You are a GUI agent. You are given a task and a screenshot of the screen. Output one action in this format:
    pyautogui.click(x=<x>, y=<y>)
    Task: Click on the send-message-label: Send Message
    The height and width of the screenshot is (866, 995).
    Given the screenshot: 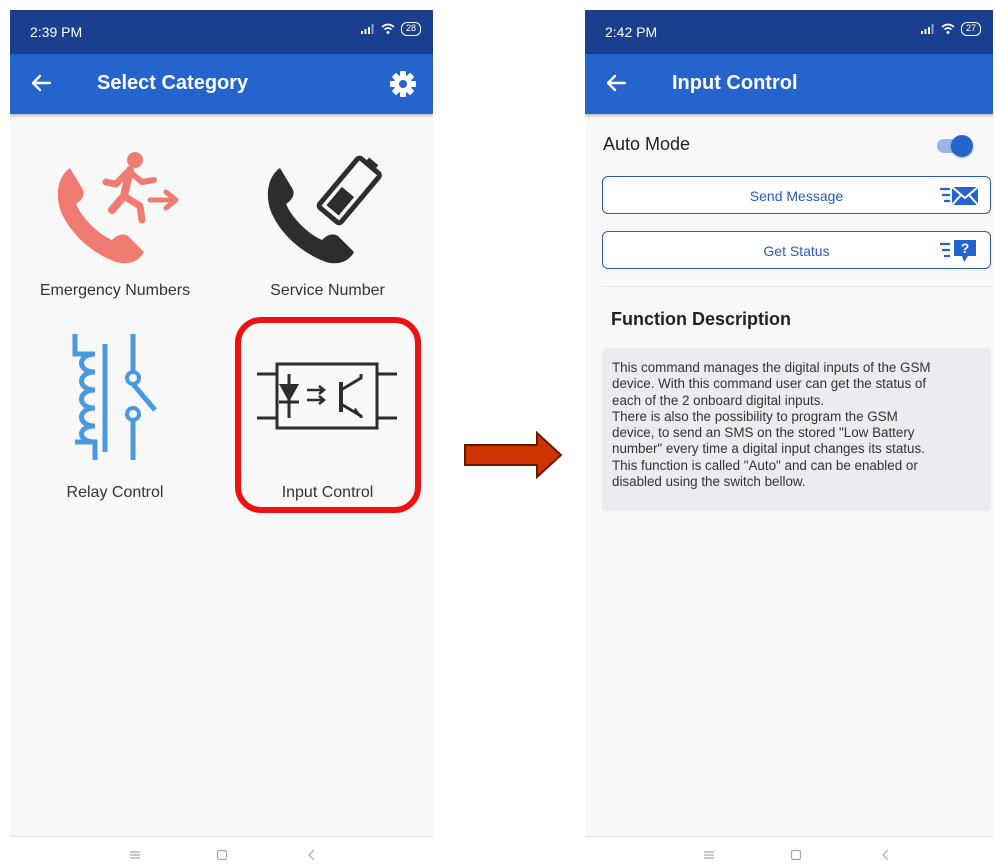 What is the action you would take?
    pyautogui.click(x=796, y=196)
    